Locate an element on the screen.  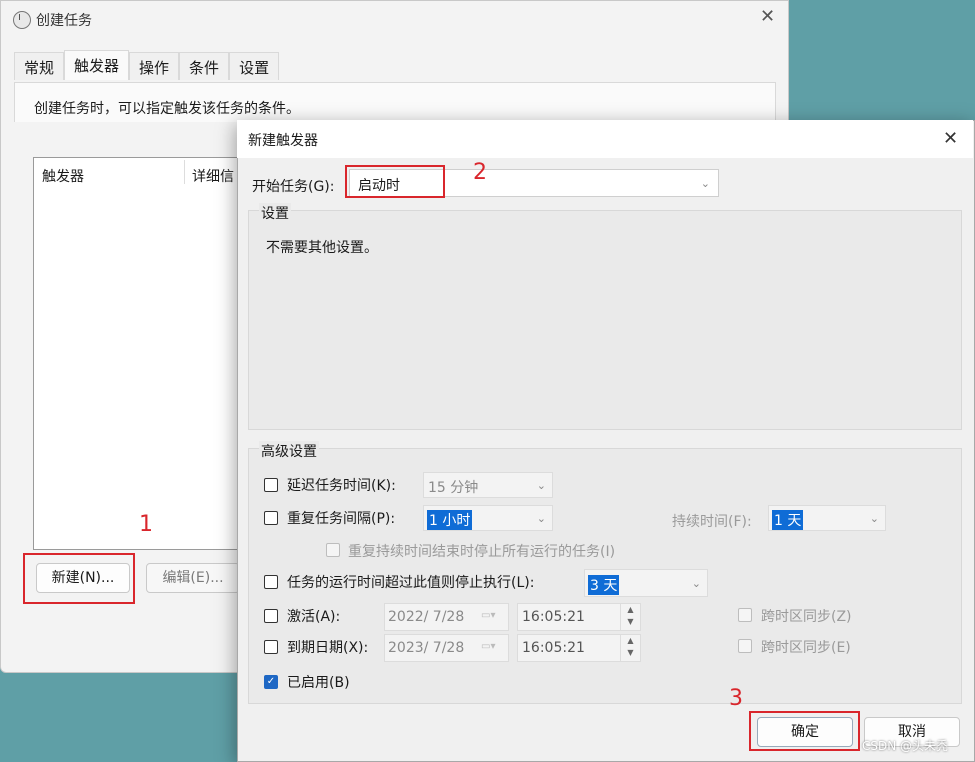
activate-label: 激活(A): is located at coordinates (314, 617).